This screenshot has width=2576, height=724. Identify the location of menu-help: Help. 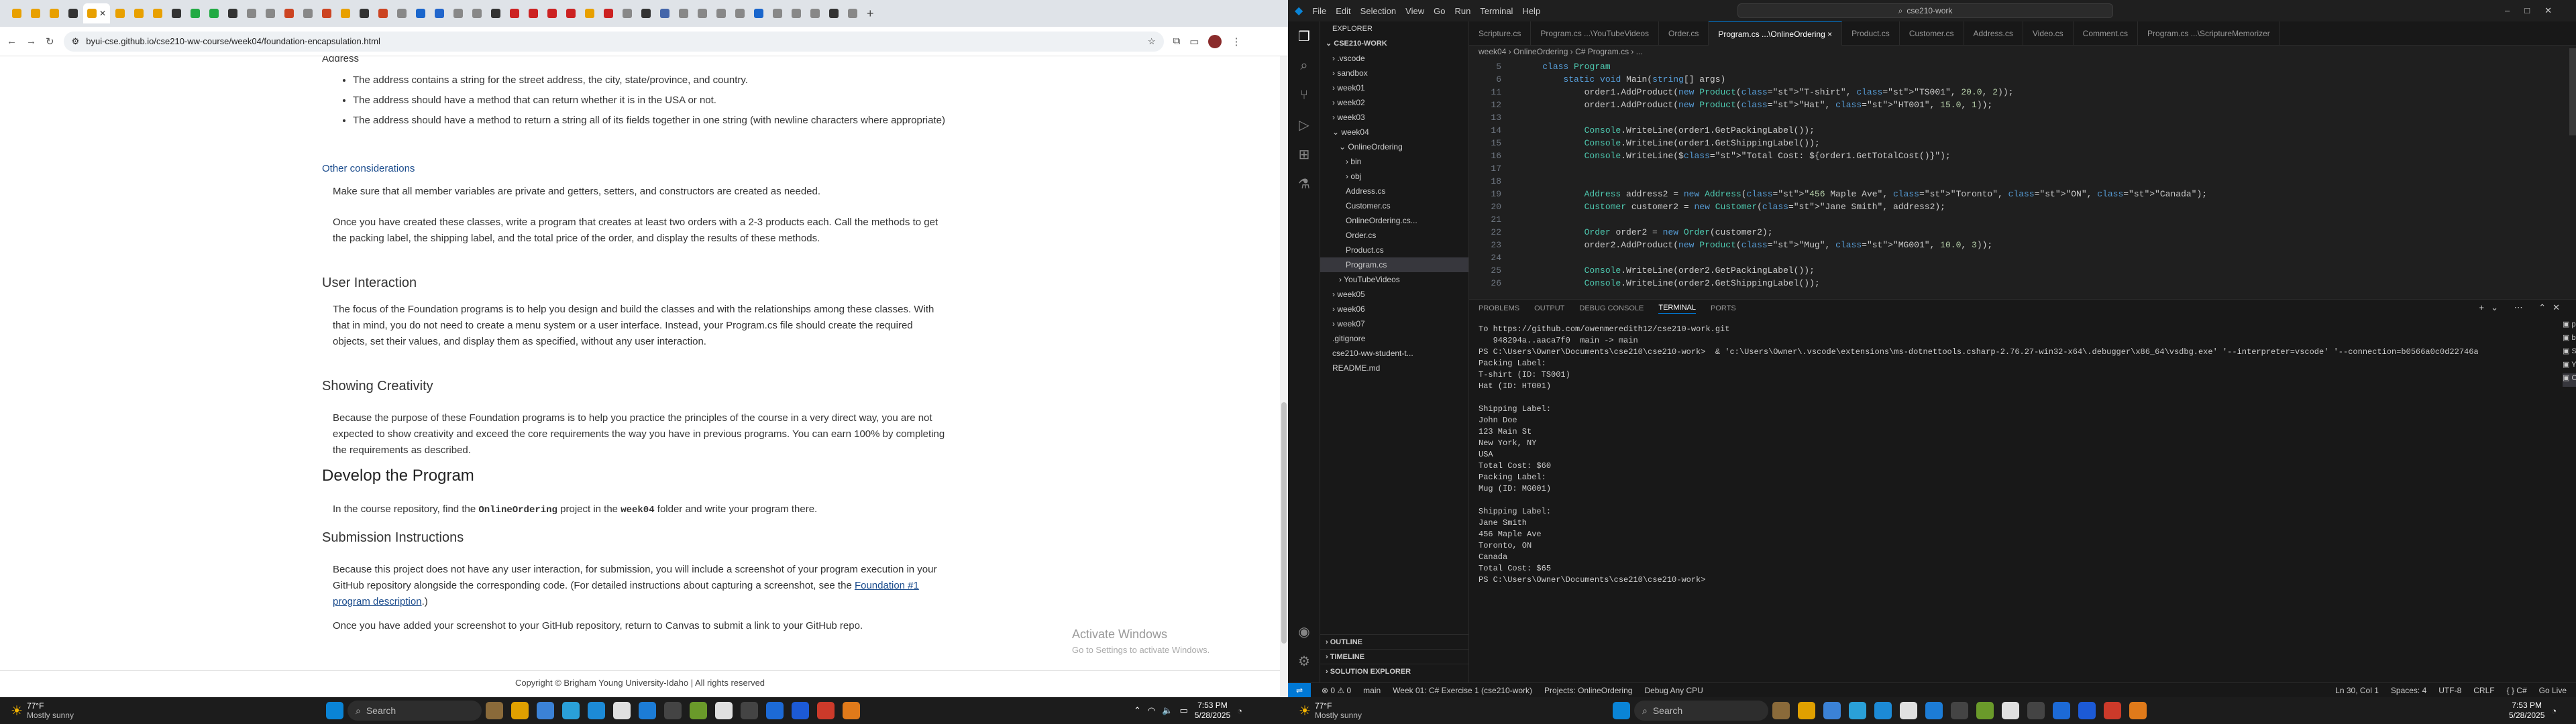
(1531, 11).